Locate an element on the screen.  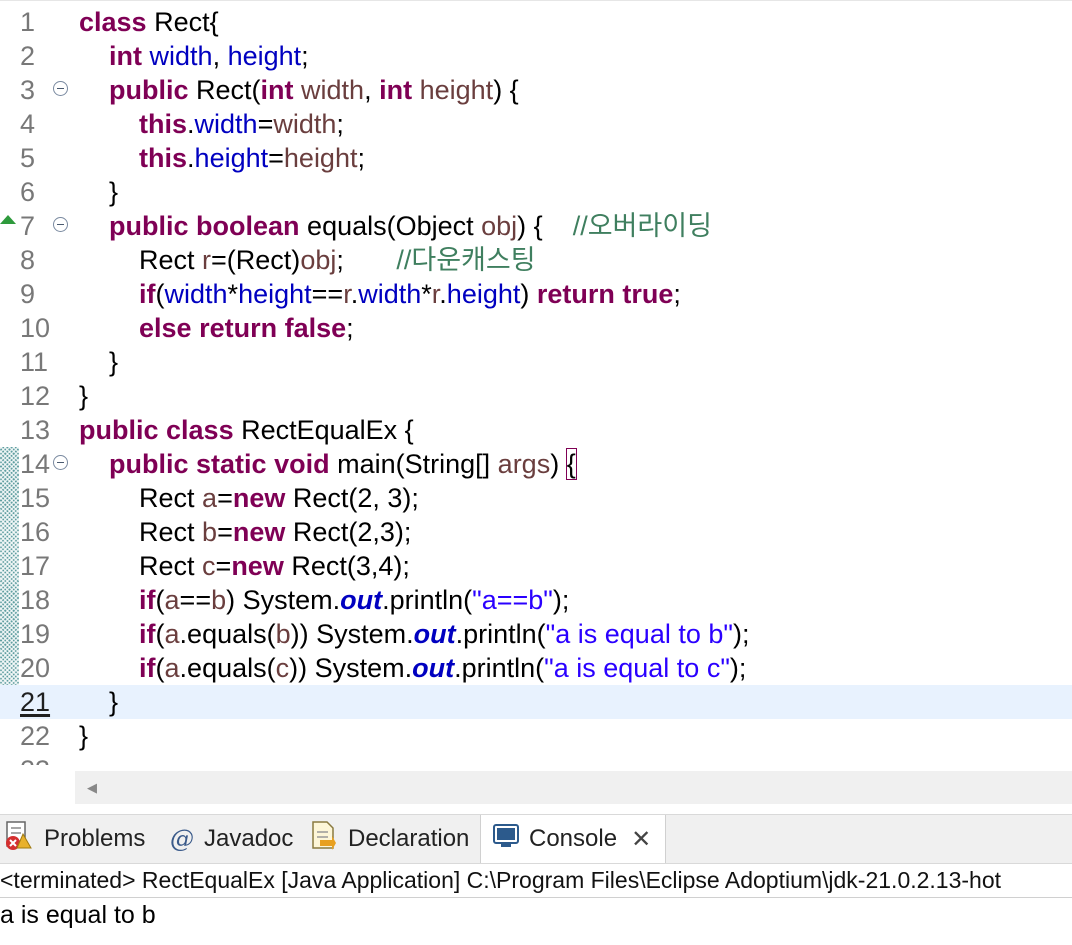
line-number: 19 is located at coordinates (35, 634).